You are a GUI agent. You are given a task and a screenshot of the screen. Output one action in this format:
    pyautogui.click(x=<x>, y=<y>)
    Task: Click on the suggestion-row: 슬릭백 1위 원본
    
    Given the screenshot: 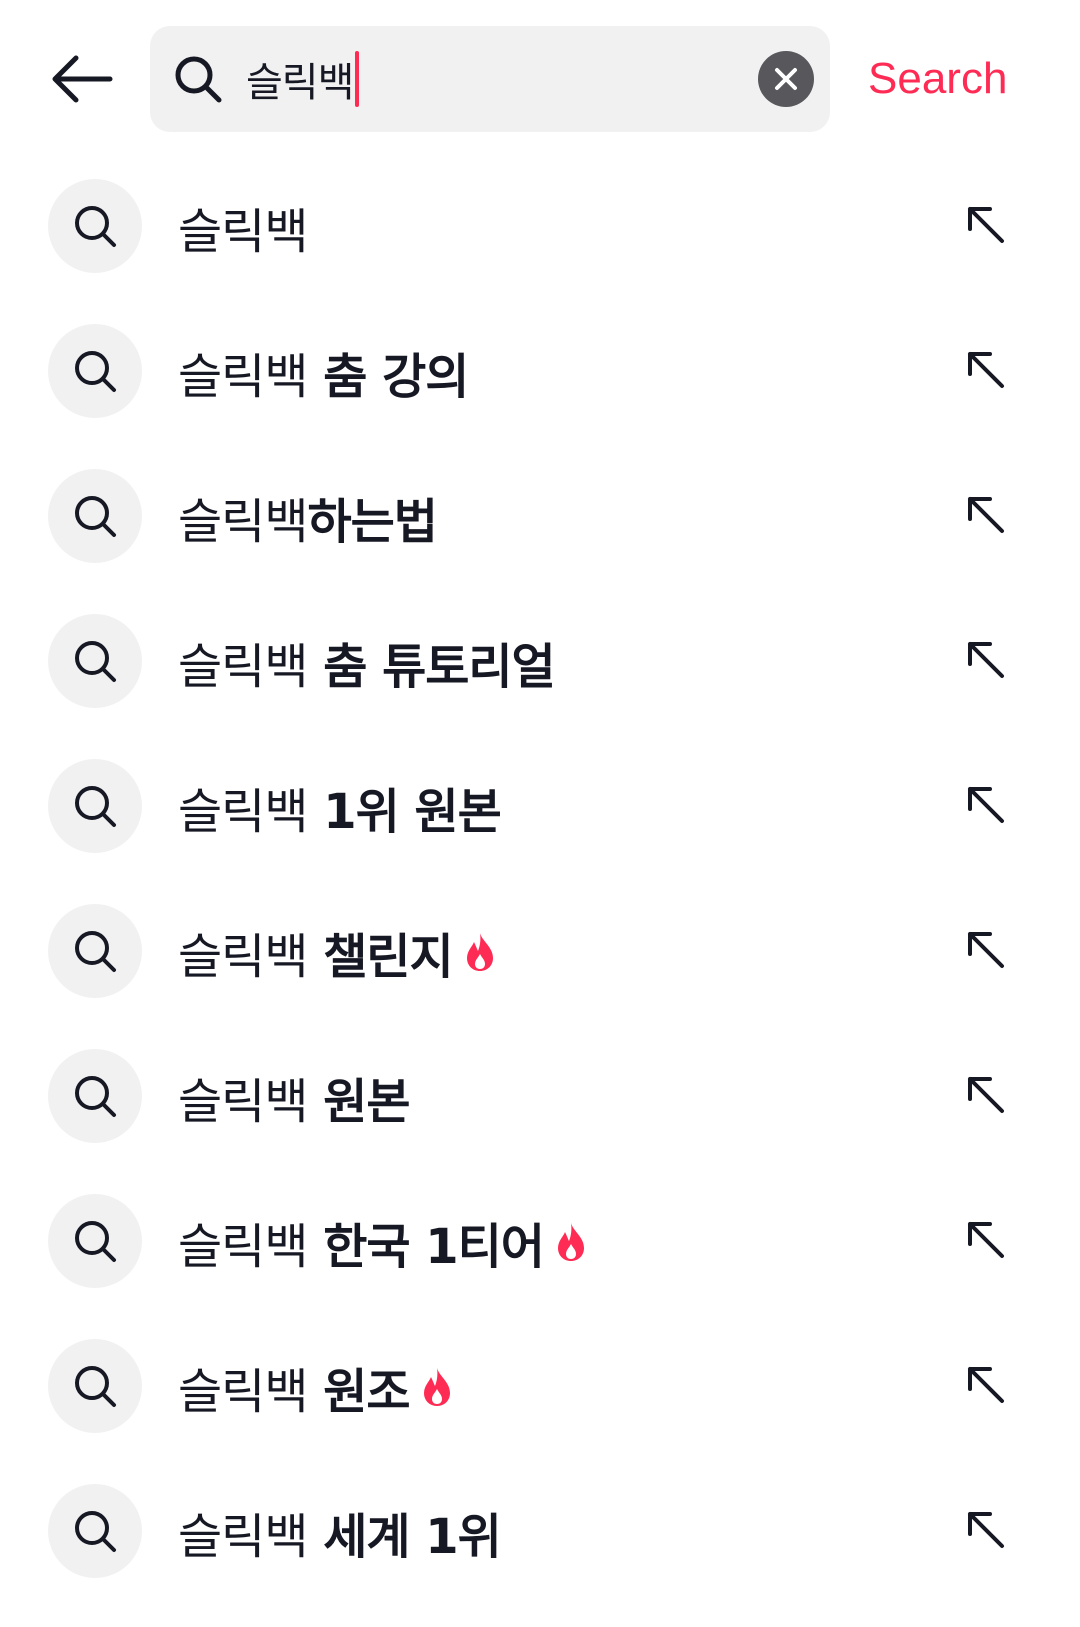 What is the action you would take?
    pyautogui.click(x=540, y=829)
    